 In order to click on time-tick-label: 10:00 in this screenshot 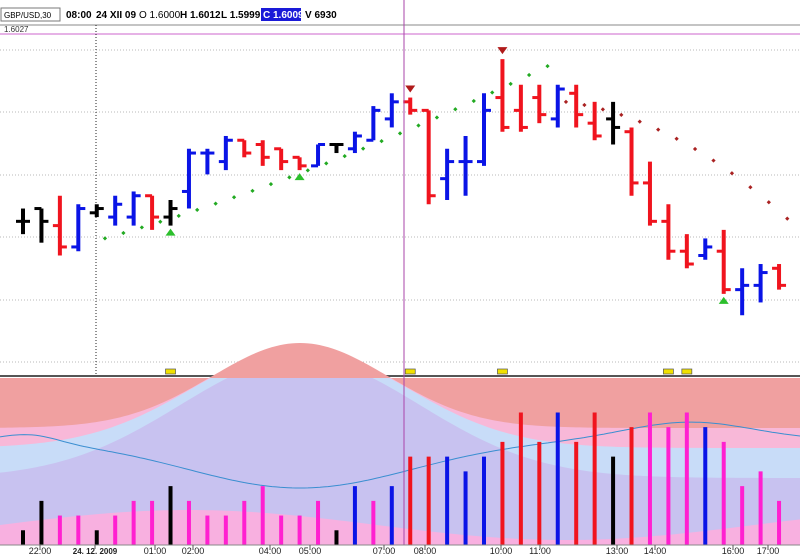, I will do `click(501, 550)`.